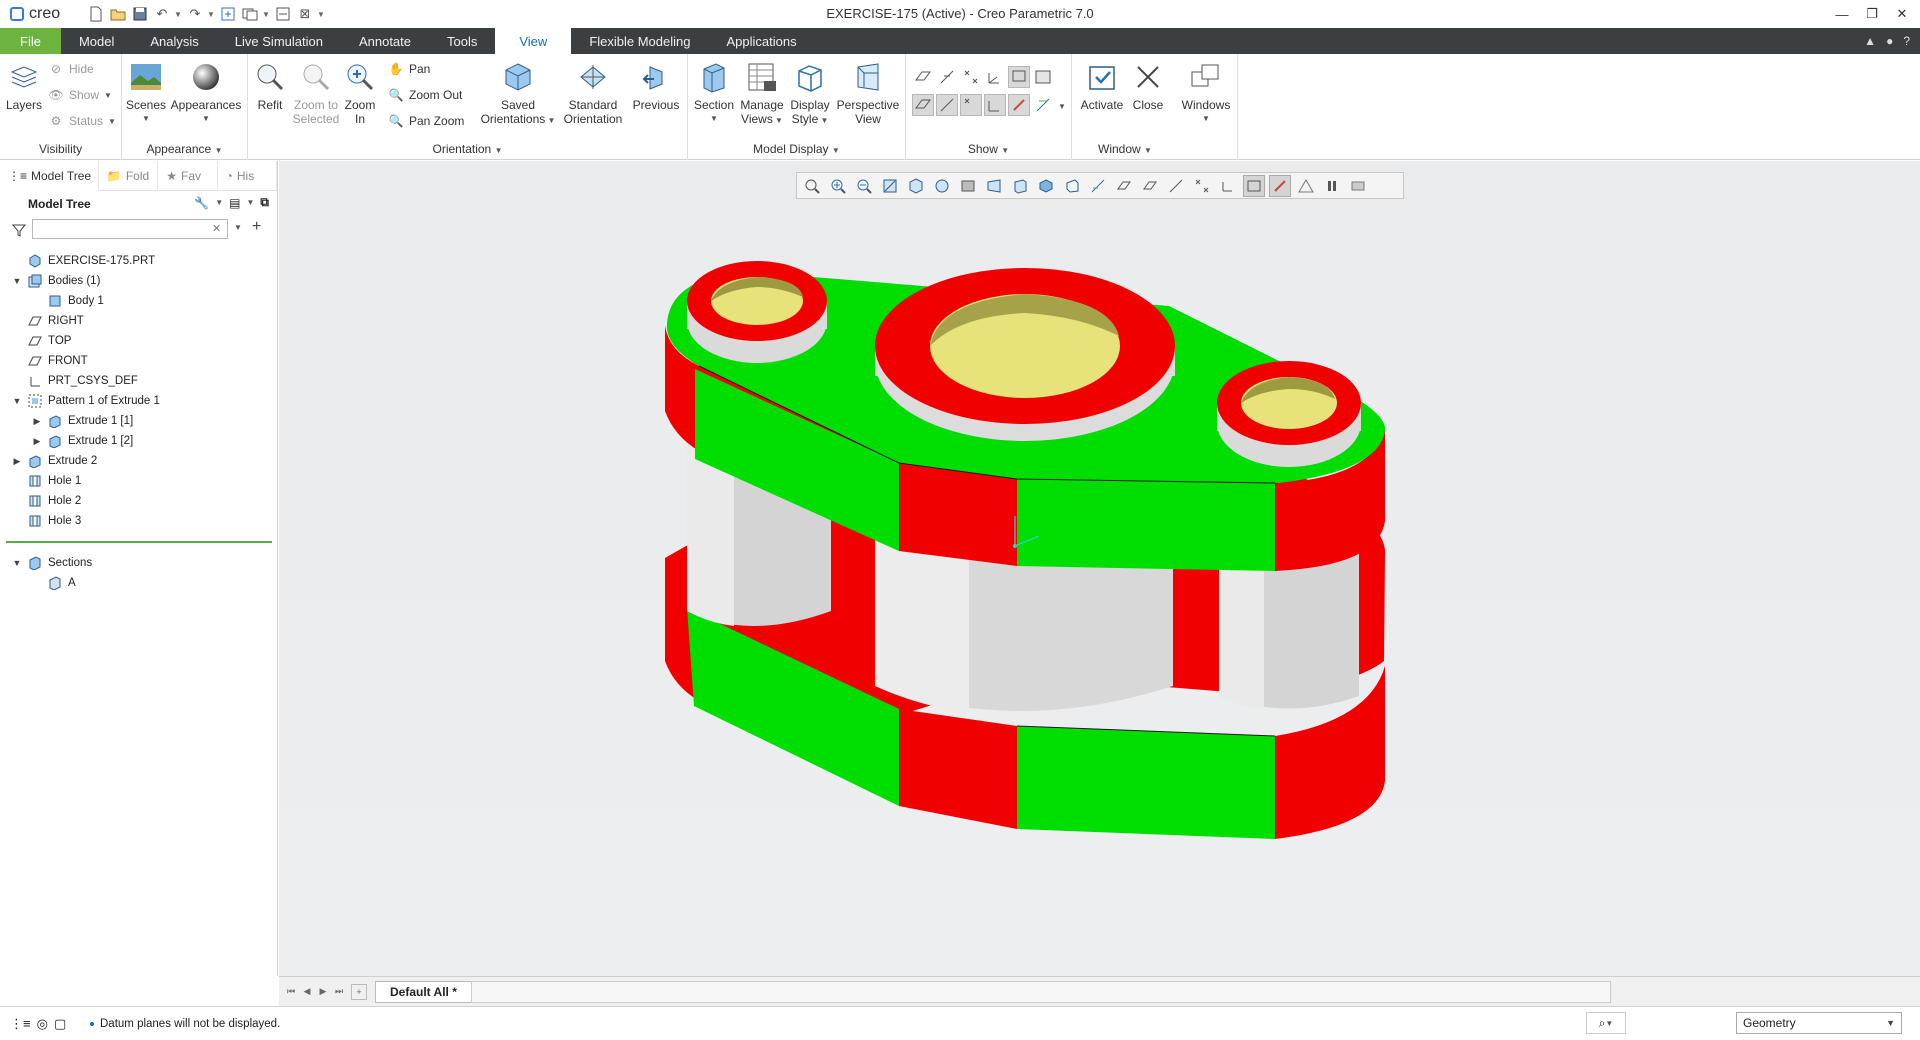  Describe the element at coordinates (129, 175) in the screenshot. I see `tab-folder-browser: 📁 Fold` at that location.